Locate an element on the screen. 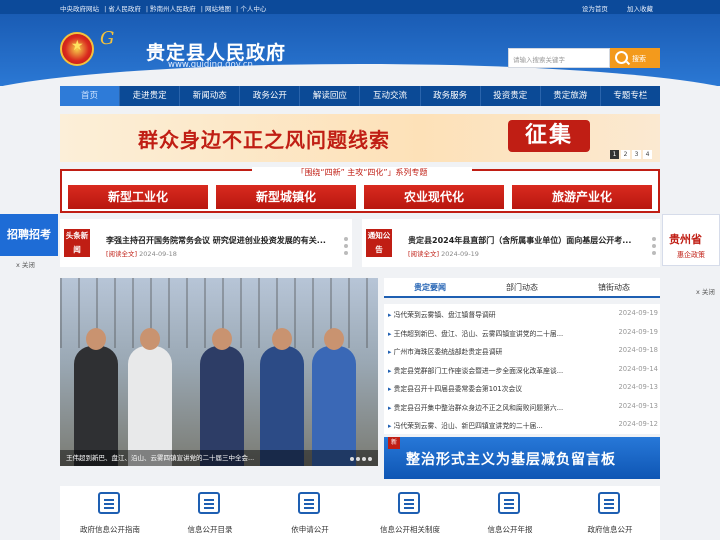 The height and width of the screenshot is (540, 720). nav-item-investment: 投资贵定 is located at coordinates (511, 96).